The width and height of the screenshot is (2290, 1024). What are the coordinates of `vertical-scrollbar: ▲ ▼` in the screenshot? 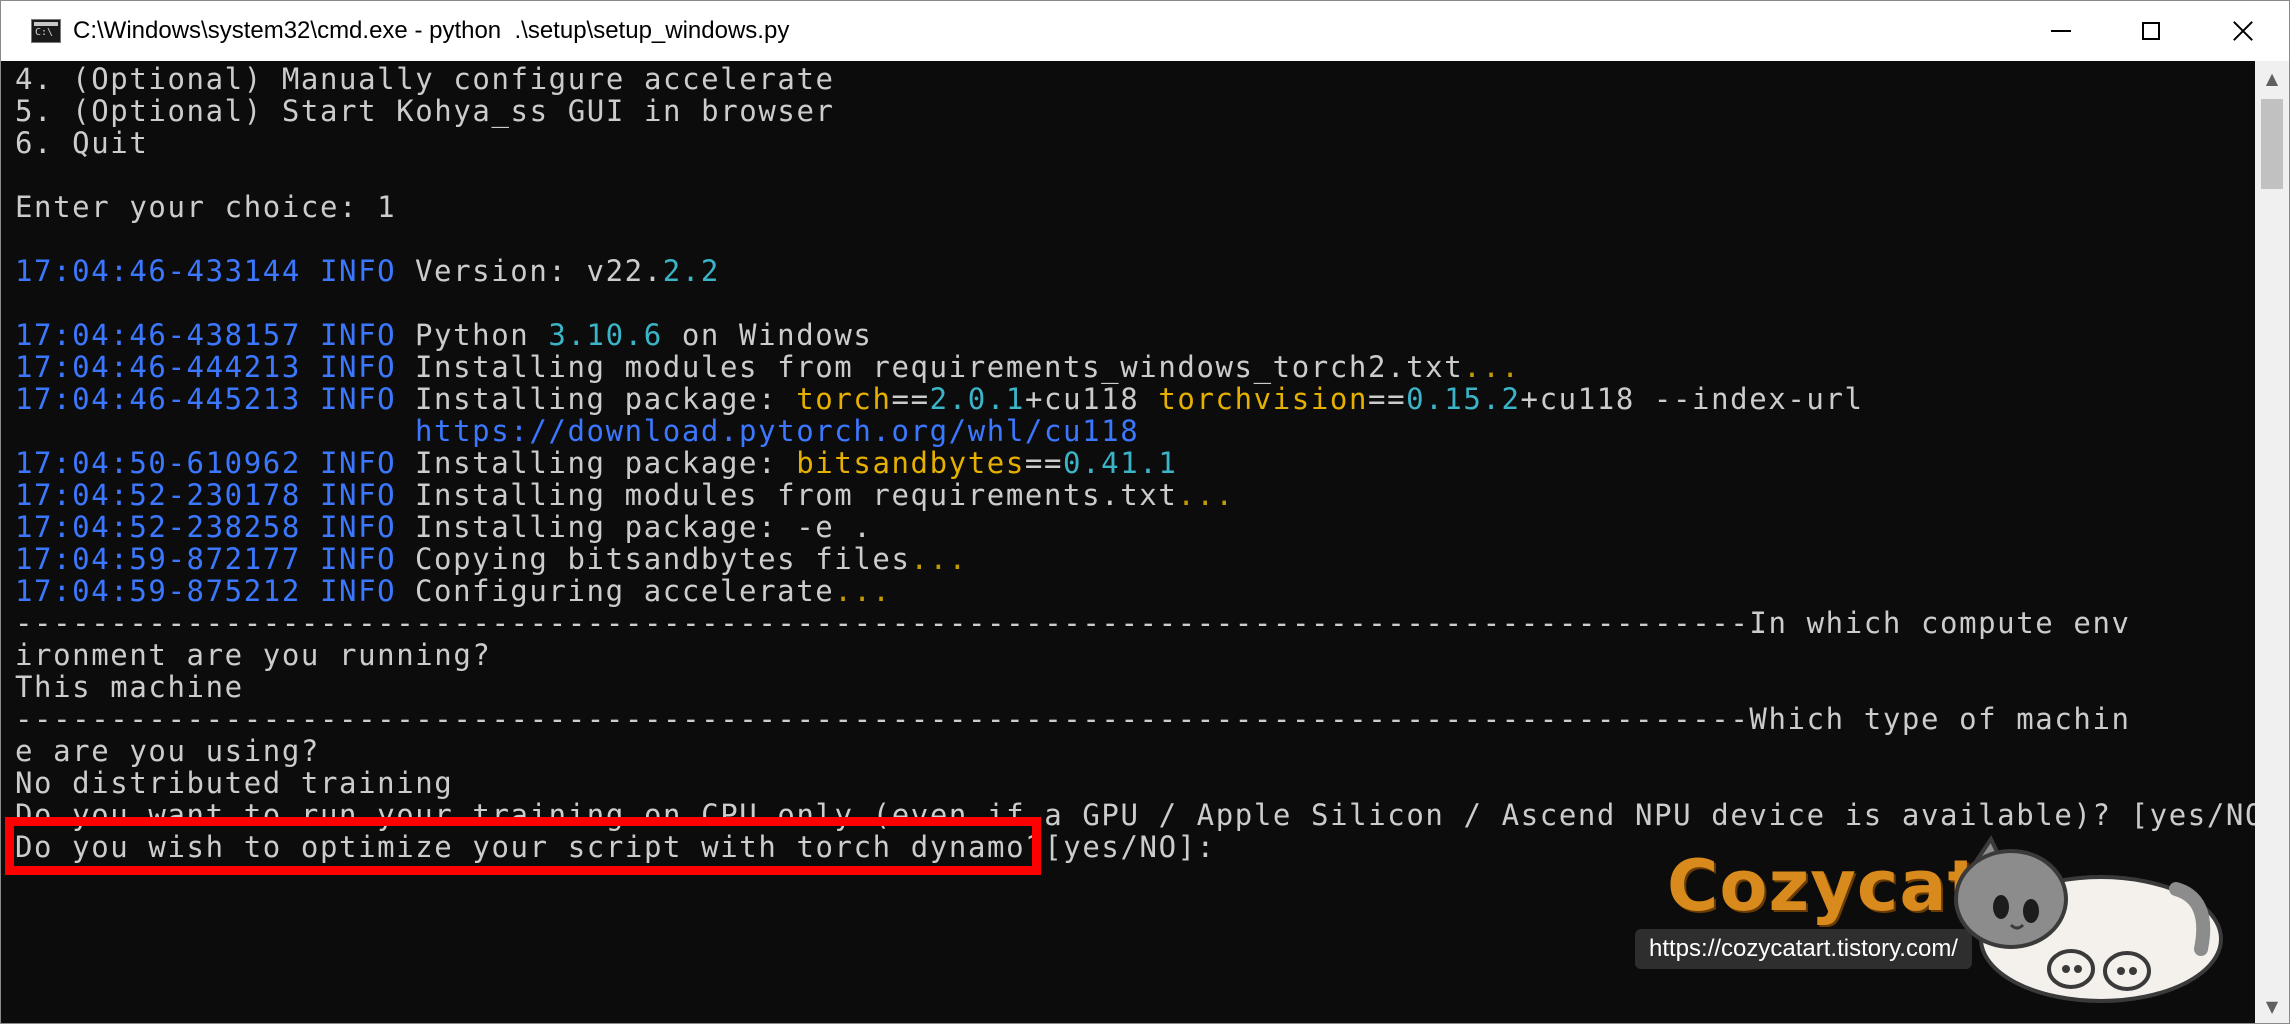 It's located at (2272, 542).